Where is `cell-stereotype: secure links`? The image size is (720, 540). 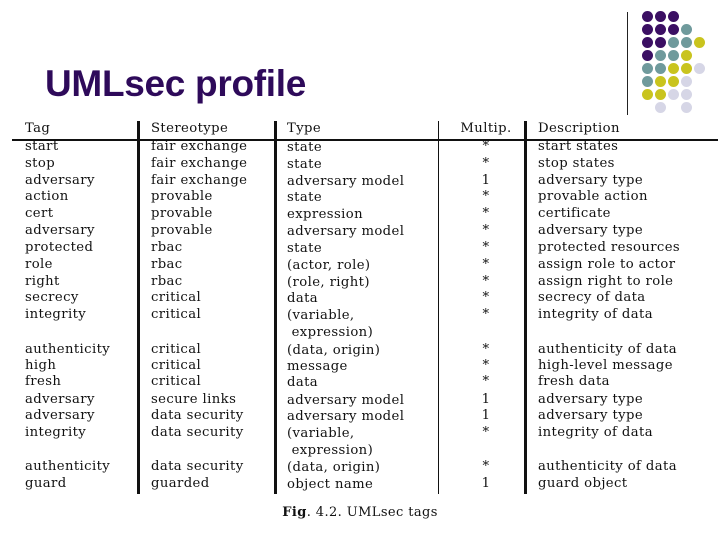 cell-stereotype: secure links is located at coordinates (194, 399).